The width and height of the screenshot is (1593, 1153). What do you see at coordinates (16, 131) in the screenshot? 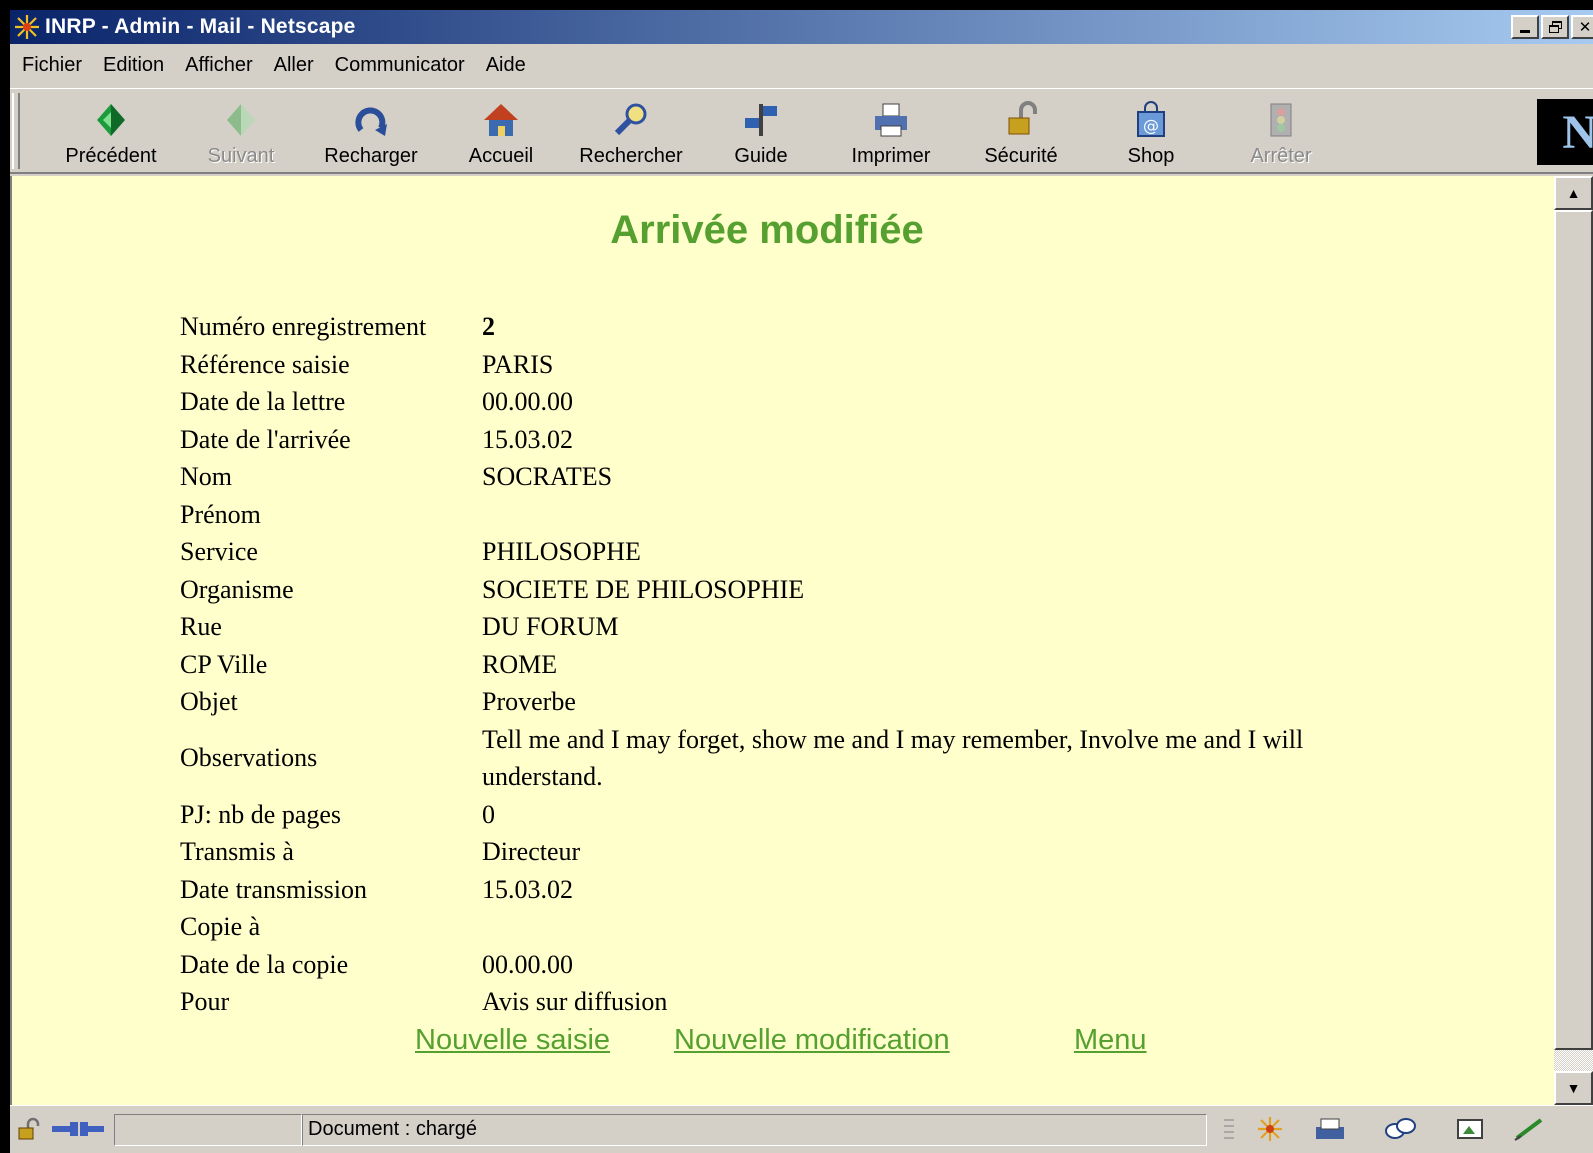
I see `toolbar-grip-handle` at bounding box center [16, 131].